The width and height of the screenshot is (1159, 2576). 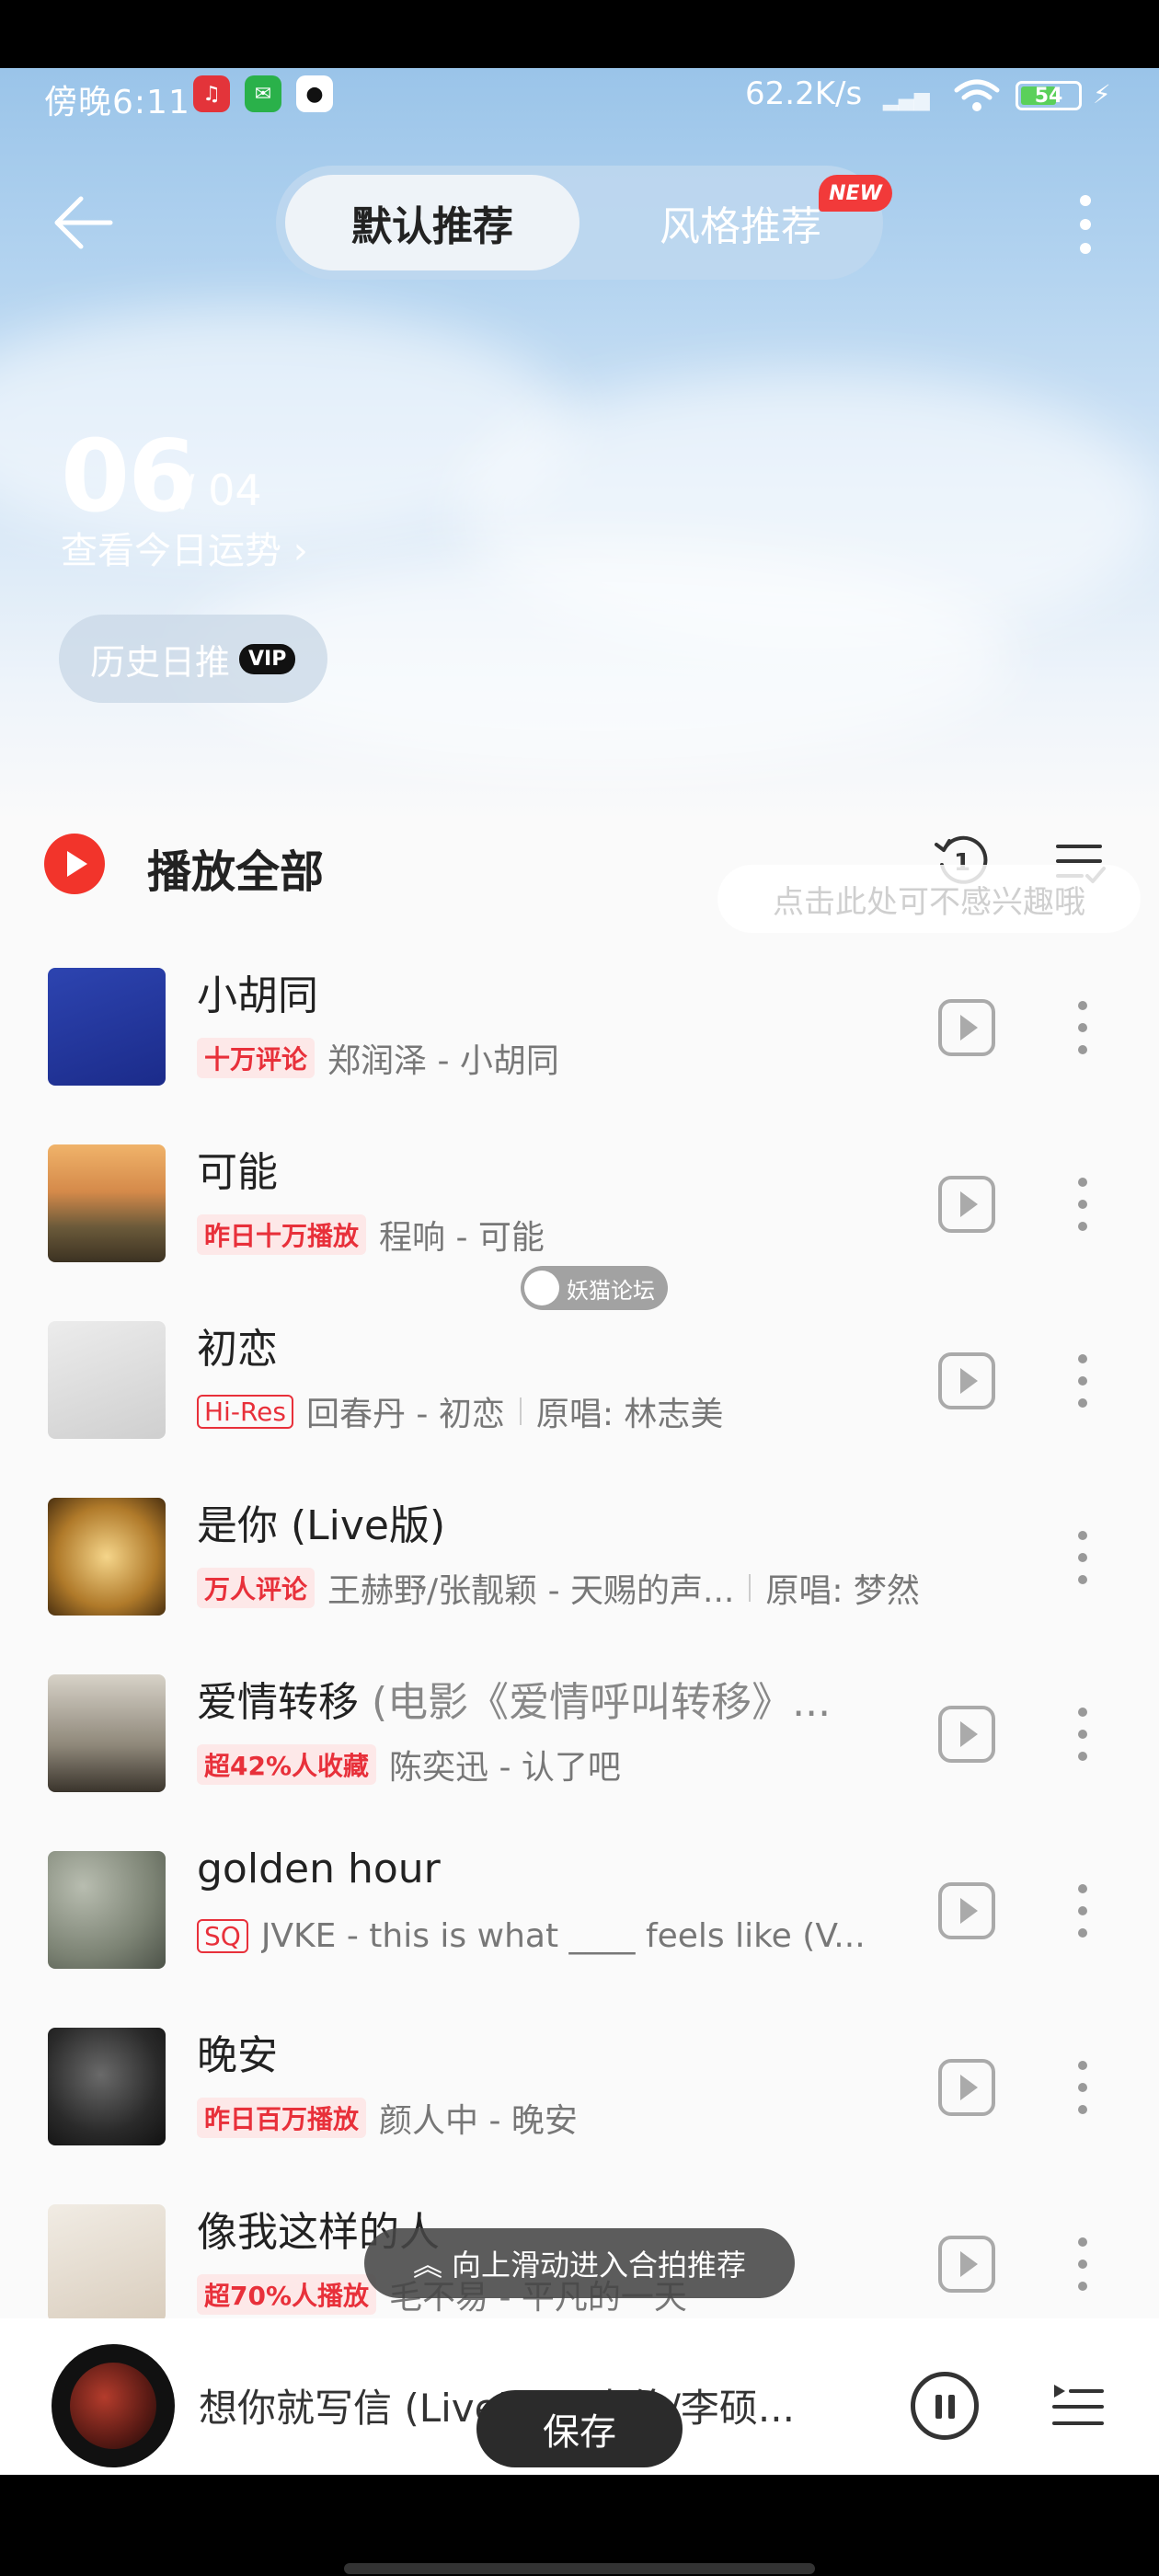 I want to click on song-row: 爱情转移 (电影《爱情呼叫转移》... 超42%人收藏 陈奕迅 - 认了吧, so click(x=579, y=1762).